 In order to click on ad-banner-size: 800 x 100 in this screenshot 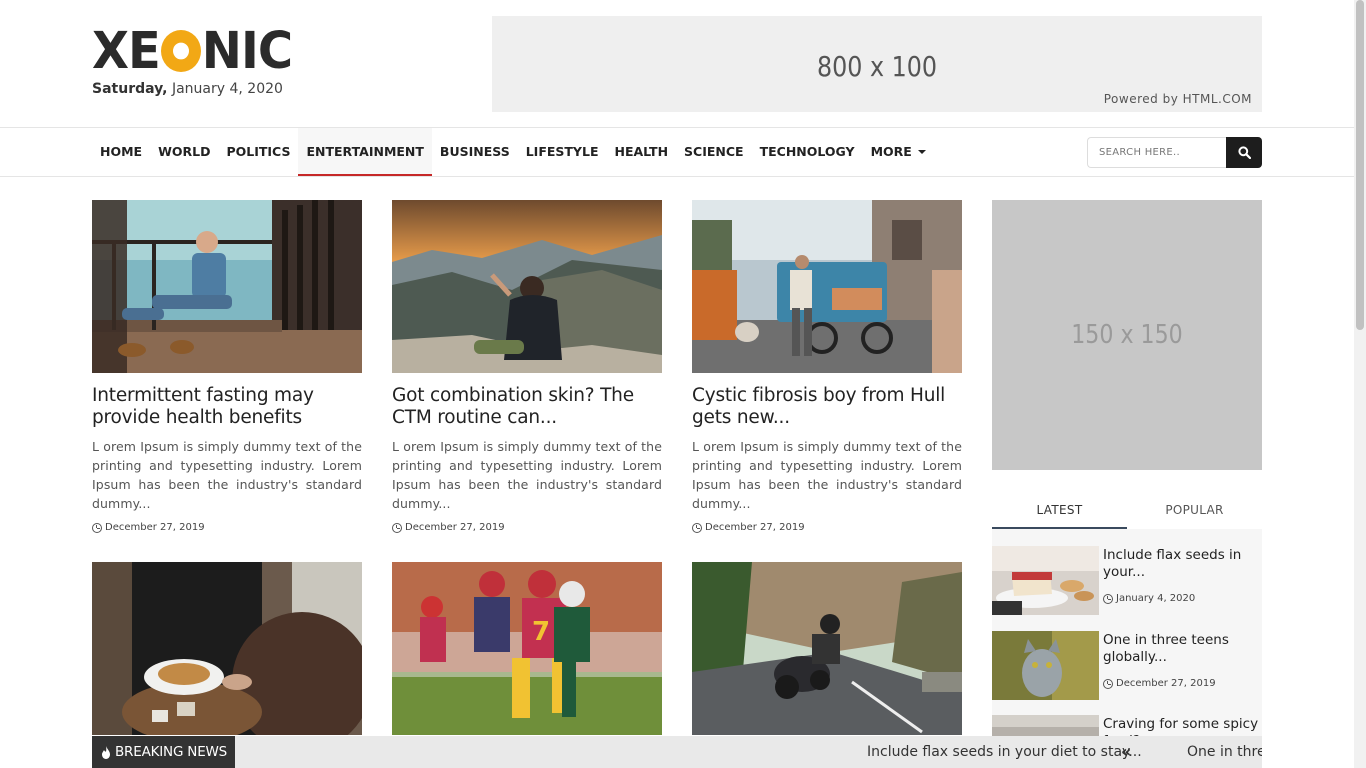, I will do `click(877, 66)`.